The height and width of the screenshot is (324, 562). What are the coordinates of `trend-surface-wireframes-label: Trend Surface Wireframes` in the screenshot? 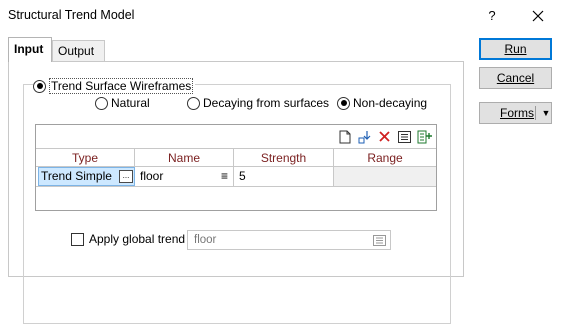 It's located at (121, 86).